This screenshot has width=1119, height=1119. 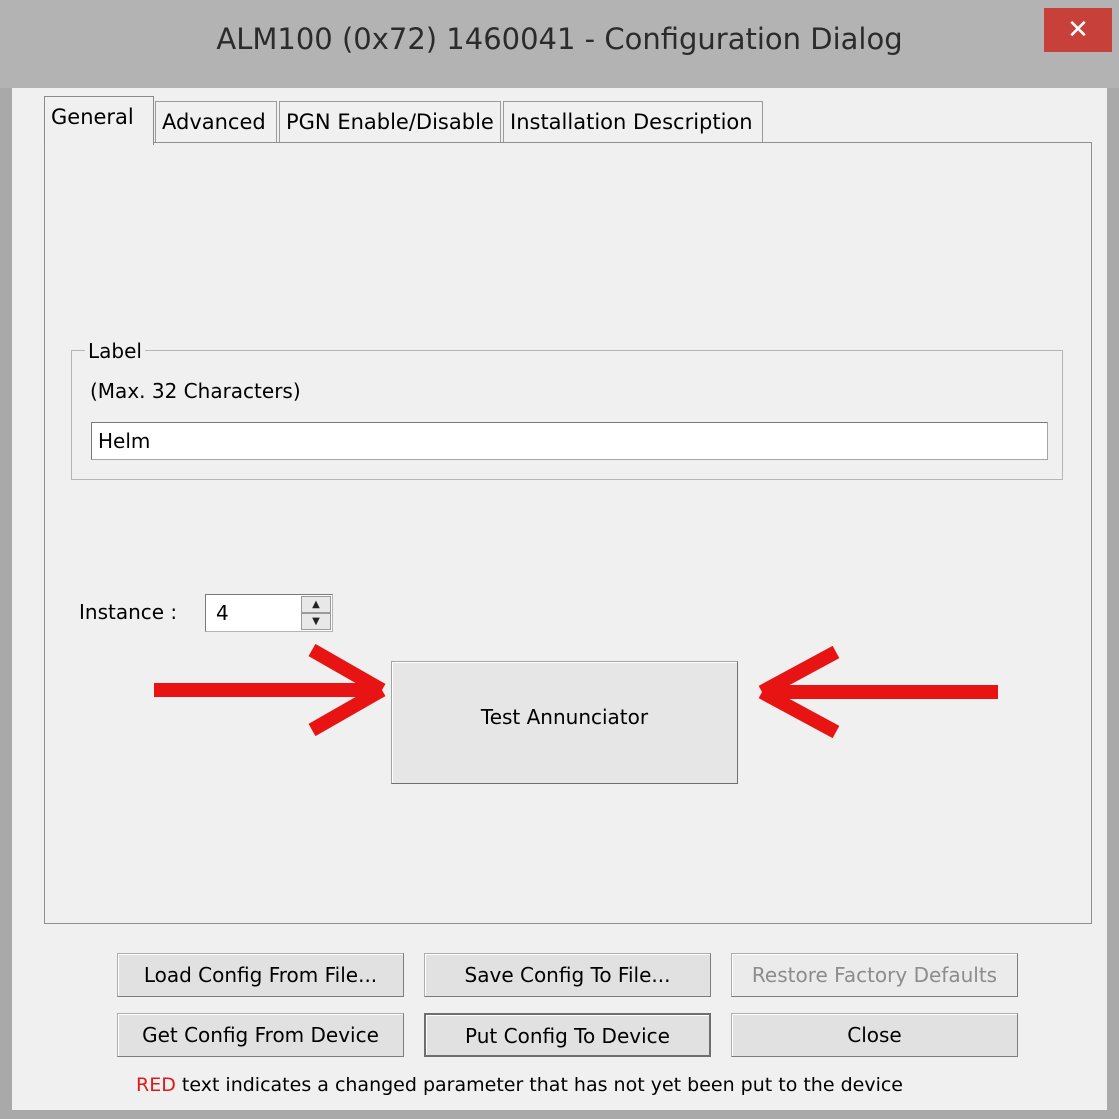 I want to click on tab-installation-description: Installation Description, so click(x=633, y=122).